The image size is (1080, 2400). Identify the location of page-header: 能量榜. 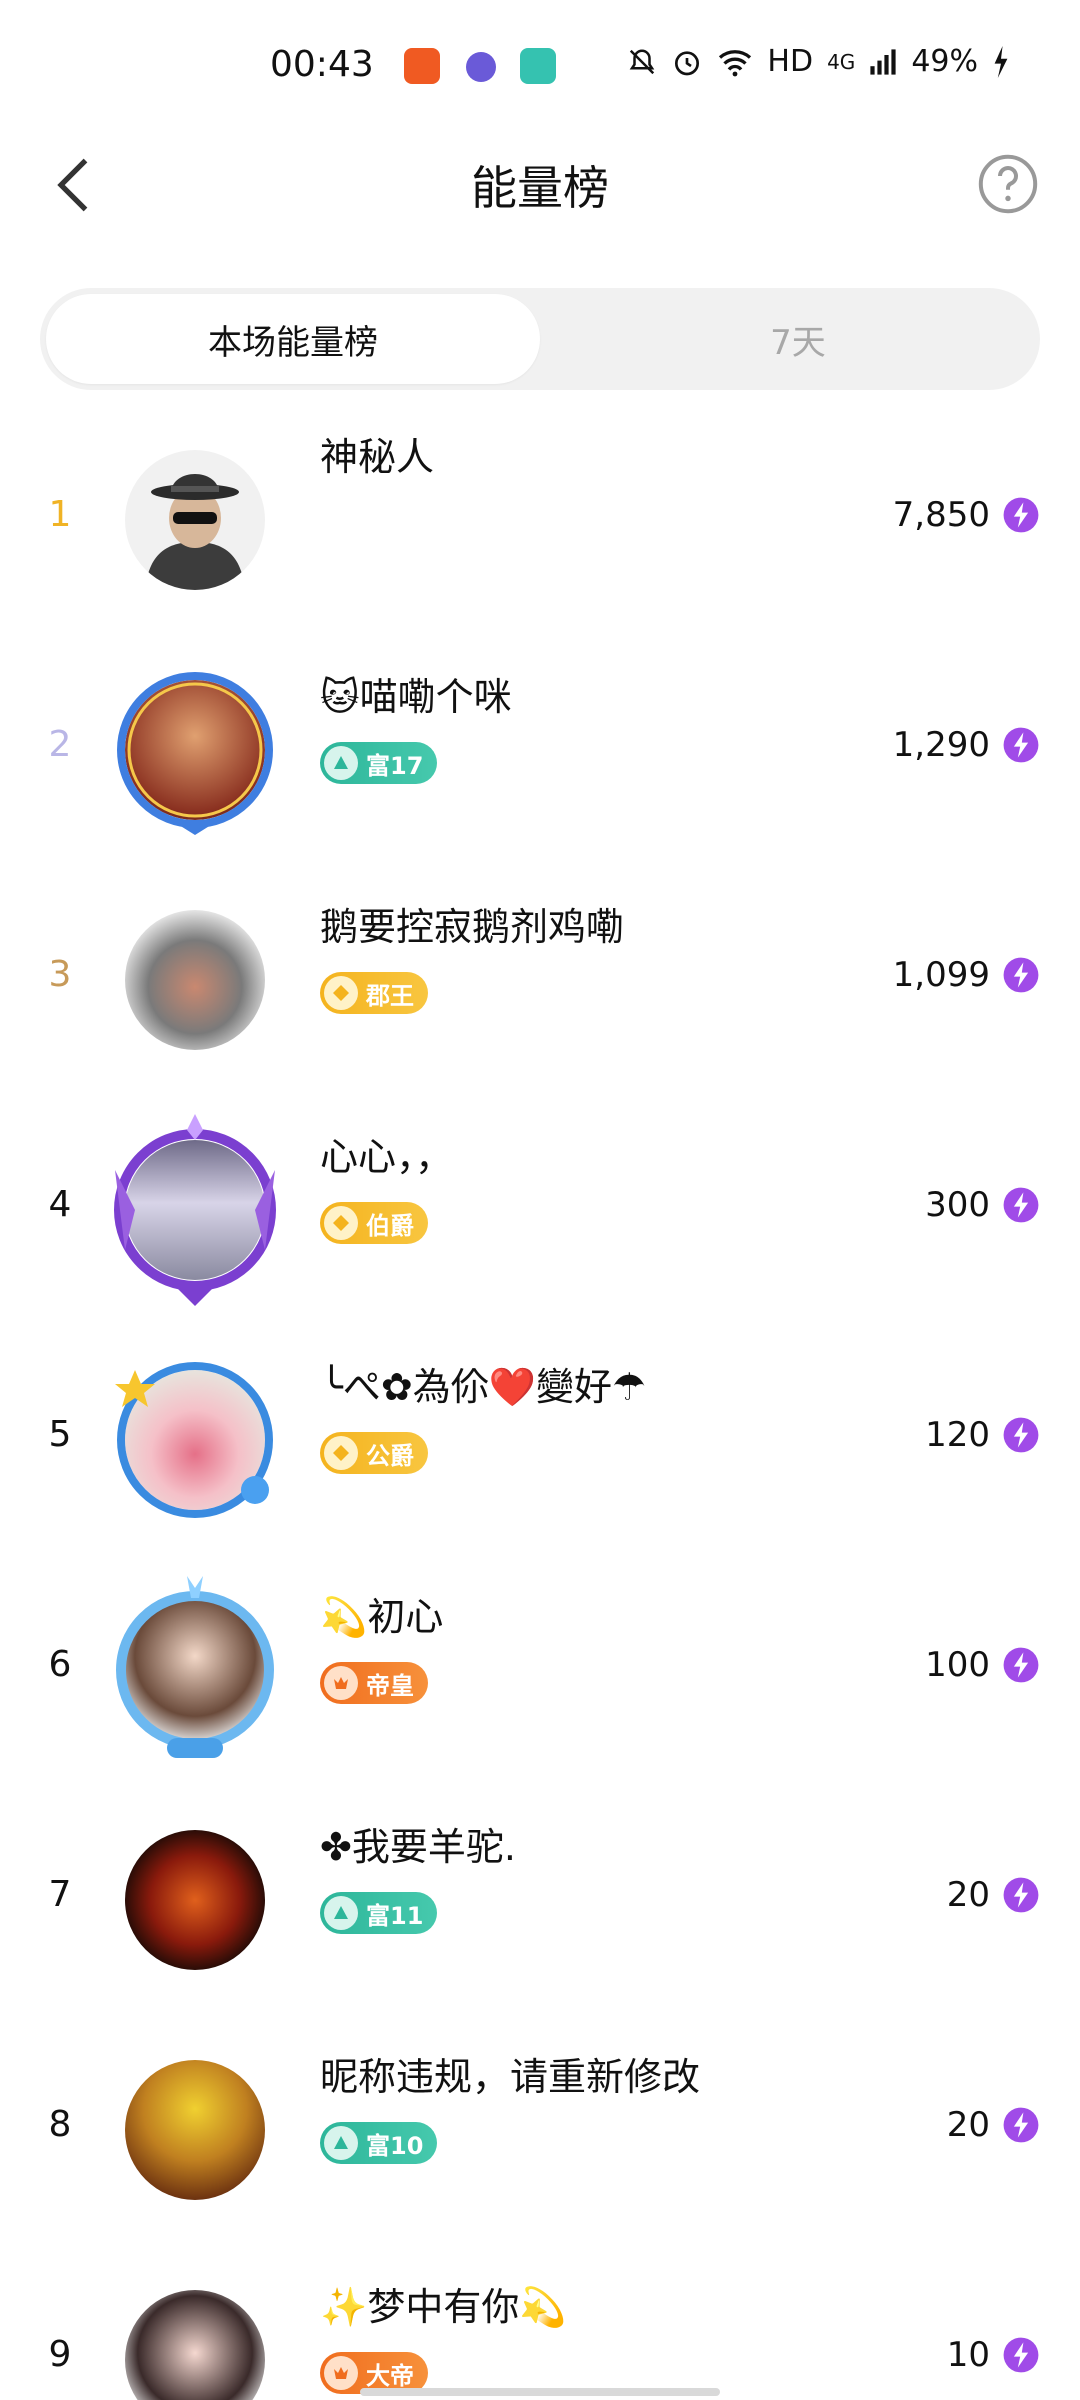
(540, 185).